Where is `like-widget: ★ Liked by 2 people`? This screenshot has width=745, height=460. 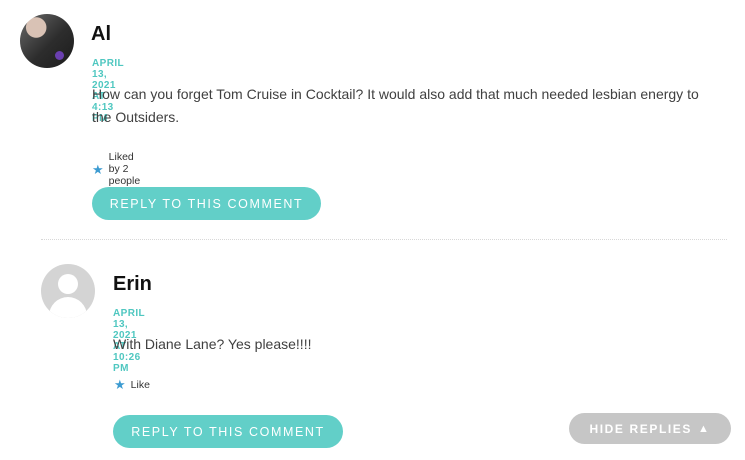 like-widget: ★ Liked by 2 people is located at coordinates (116, 169).